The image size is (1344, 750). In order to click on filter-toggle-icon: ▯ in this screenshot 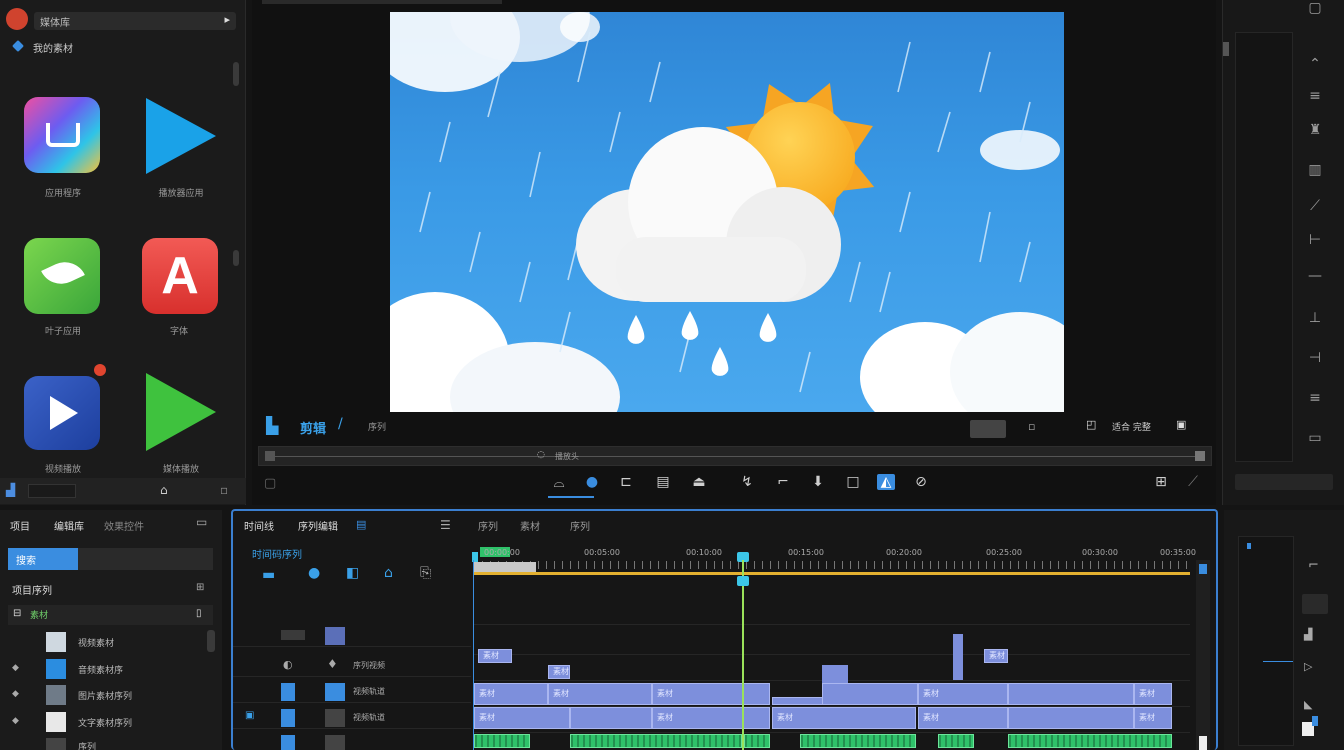, I will do `click(199, 613)`.